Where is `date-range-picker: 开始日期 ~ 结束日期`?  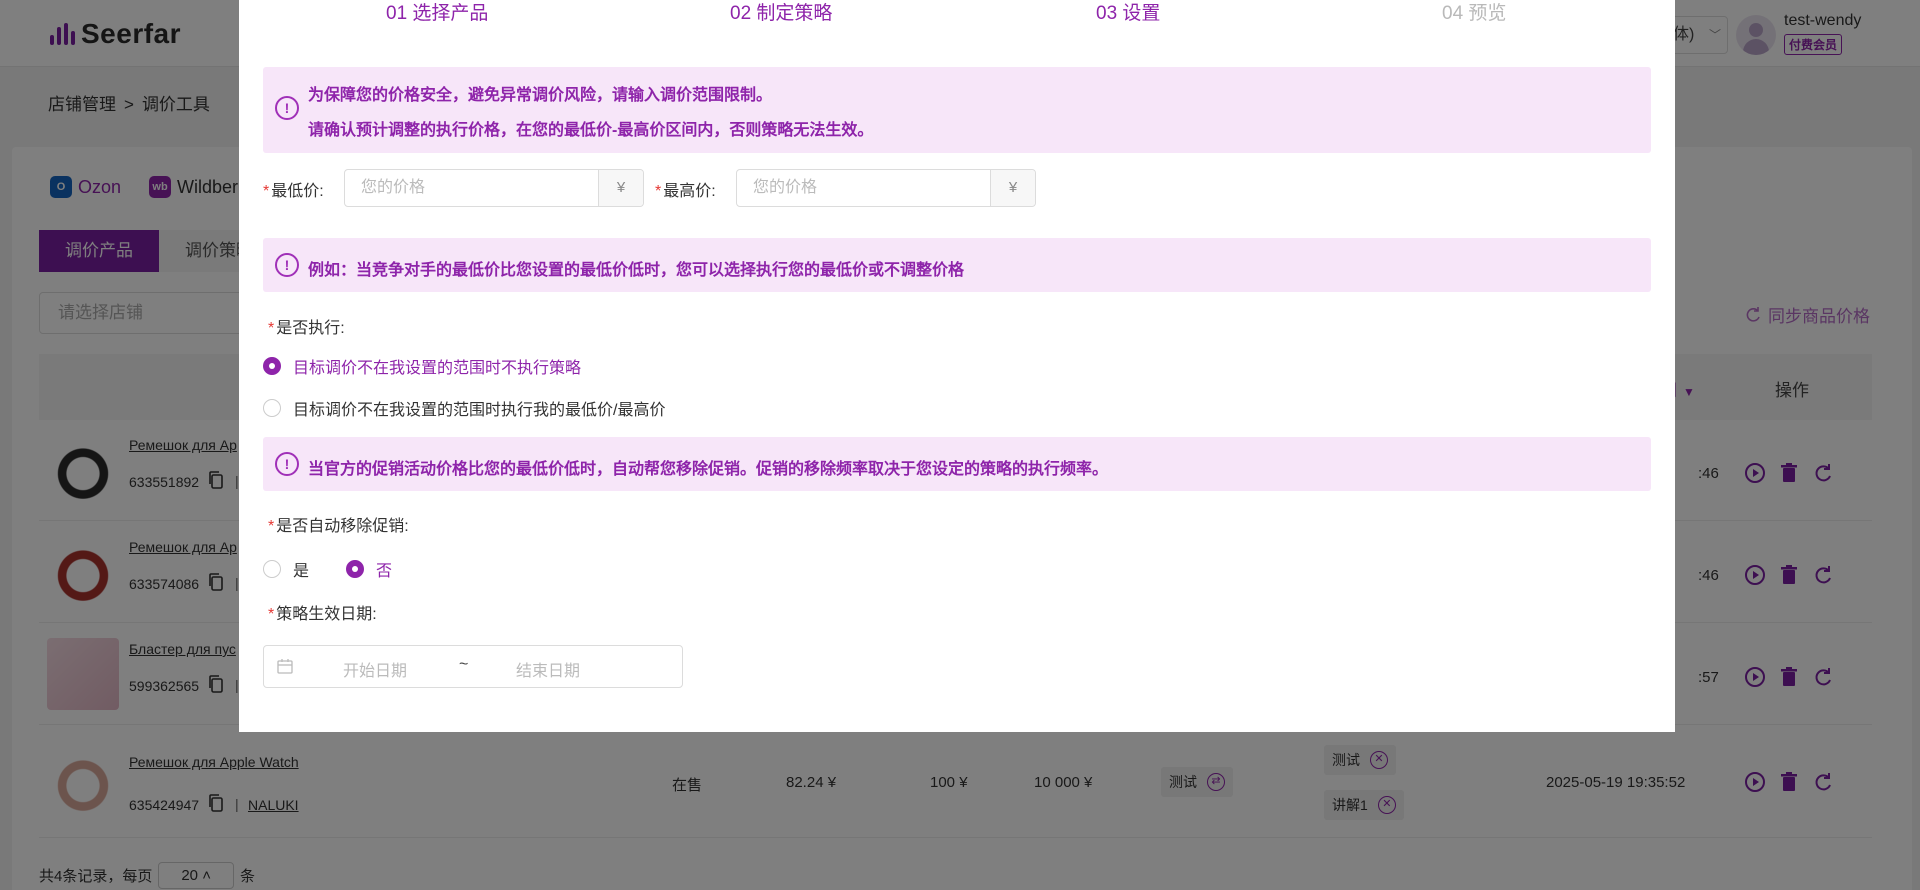 date-range-picker: 开始日期 ~ 结束日期 is located at coordinates (473, 666).